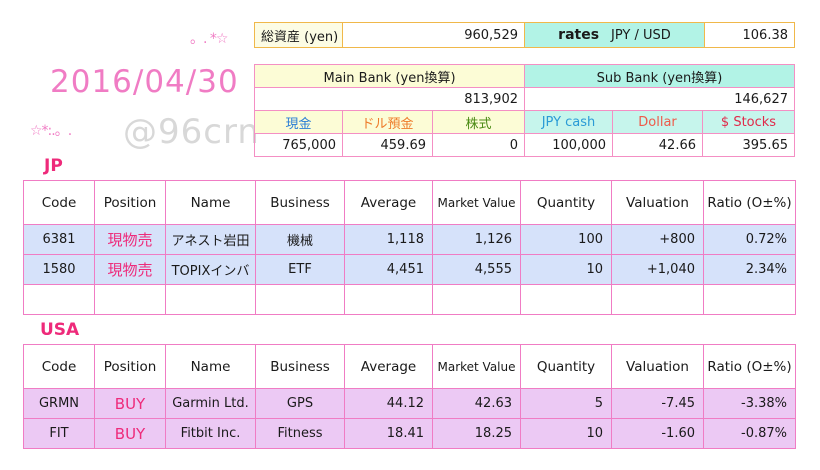  I want to click on cell-valuation: +800, so click(657, 239).